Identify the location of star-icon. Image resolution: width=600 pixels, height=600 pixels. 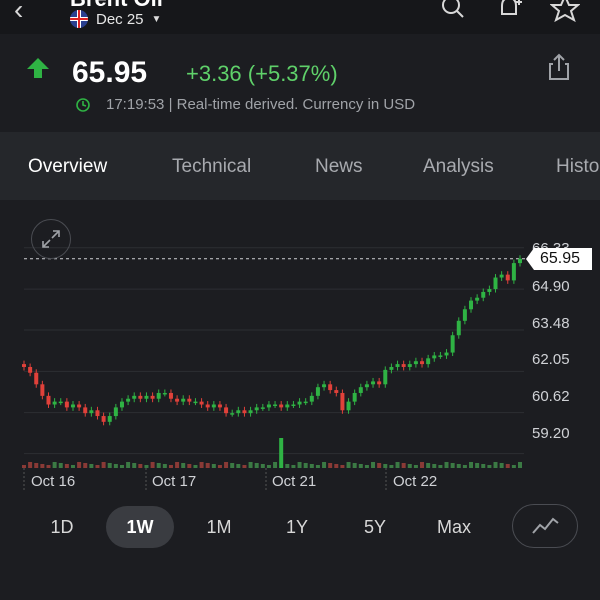
(565, 14).